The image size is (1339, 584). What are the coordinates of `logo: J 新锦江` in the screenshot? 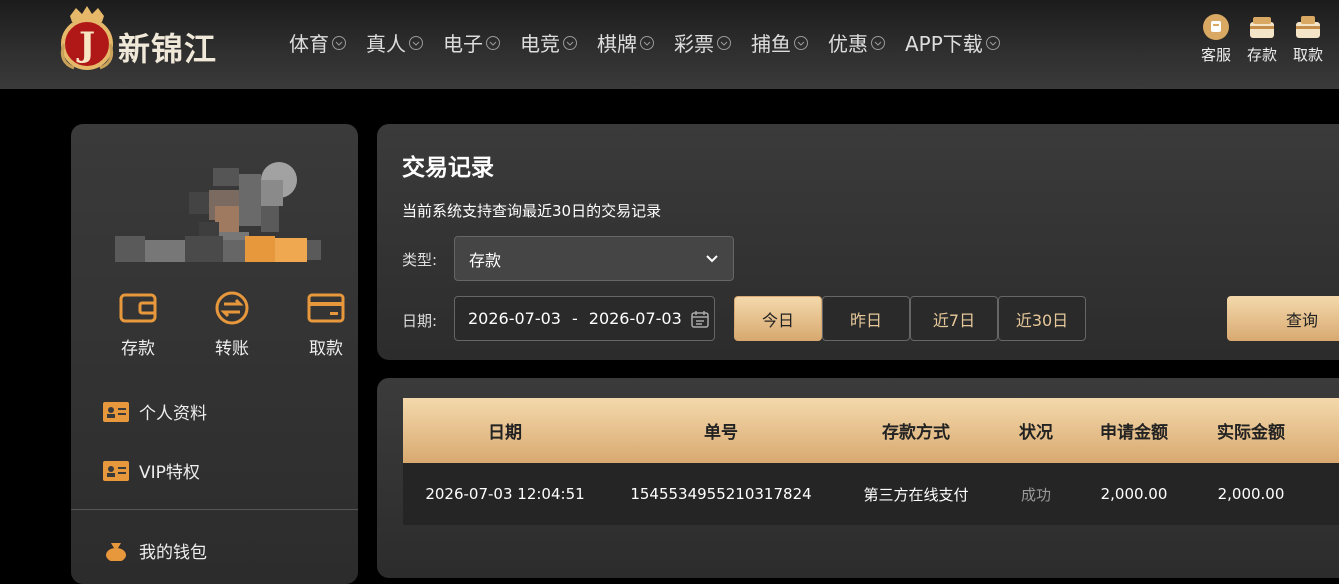 It's located at (152, 37).